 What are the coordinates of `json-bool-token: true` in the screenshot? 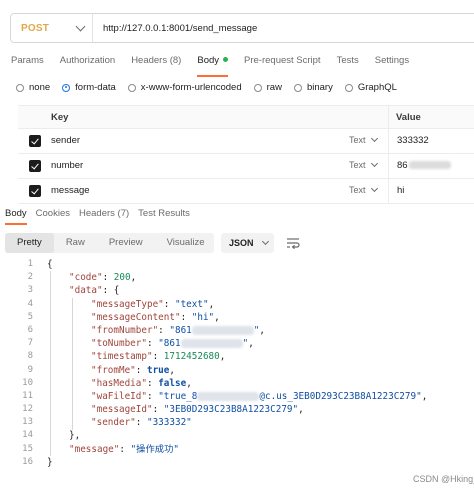 It's located at (158, 370).